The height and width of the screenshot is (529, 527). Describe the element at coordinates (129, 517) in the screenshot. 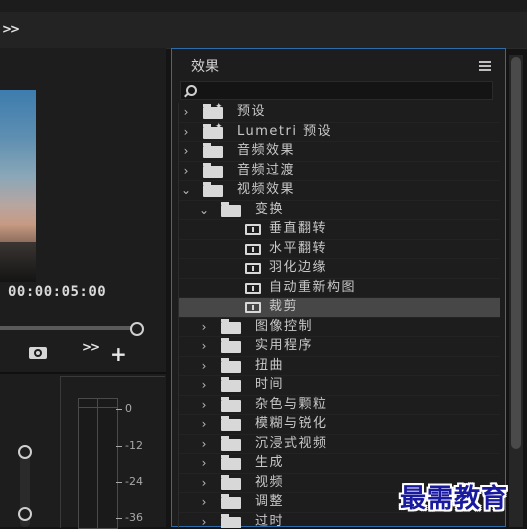

I see `meter-tick-label: -36` at that location.